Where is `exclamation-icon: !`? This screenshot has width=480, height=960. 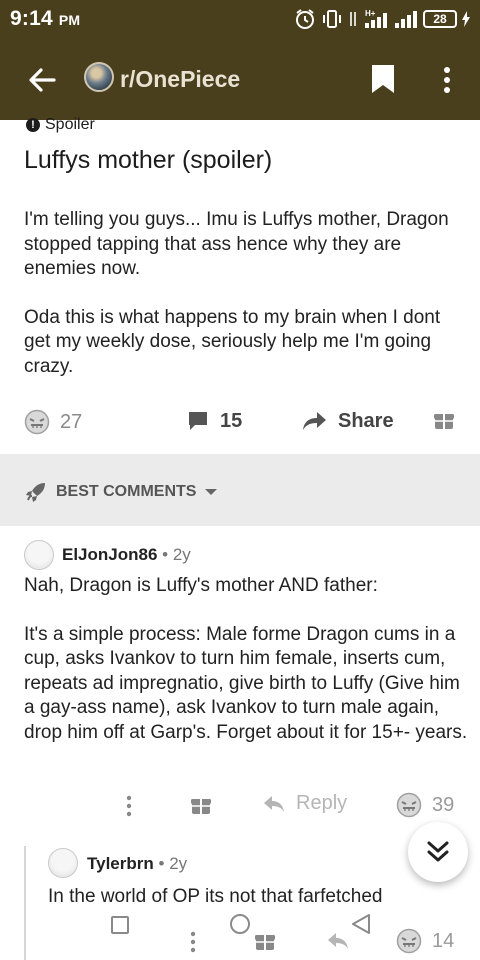
exclamation-icon: ! is located at coordinates (33, 125).